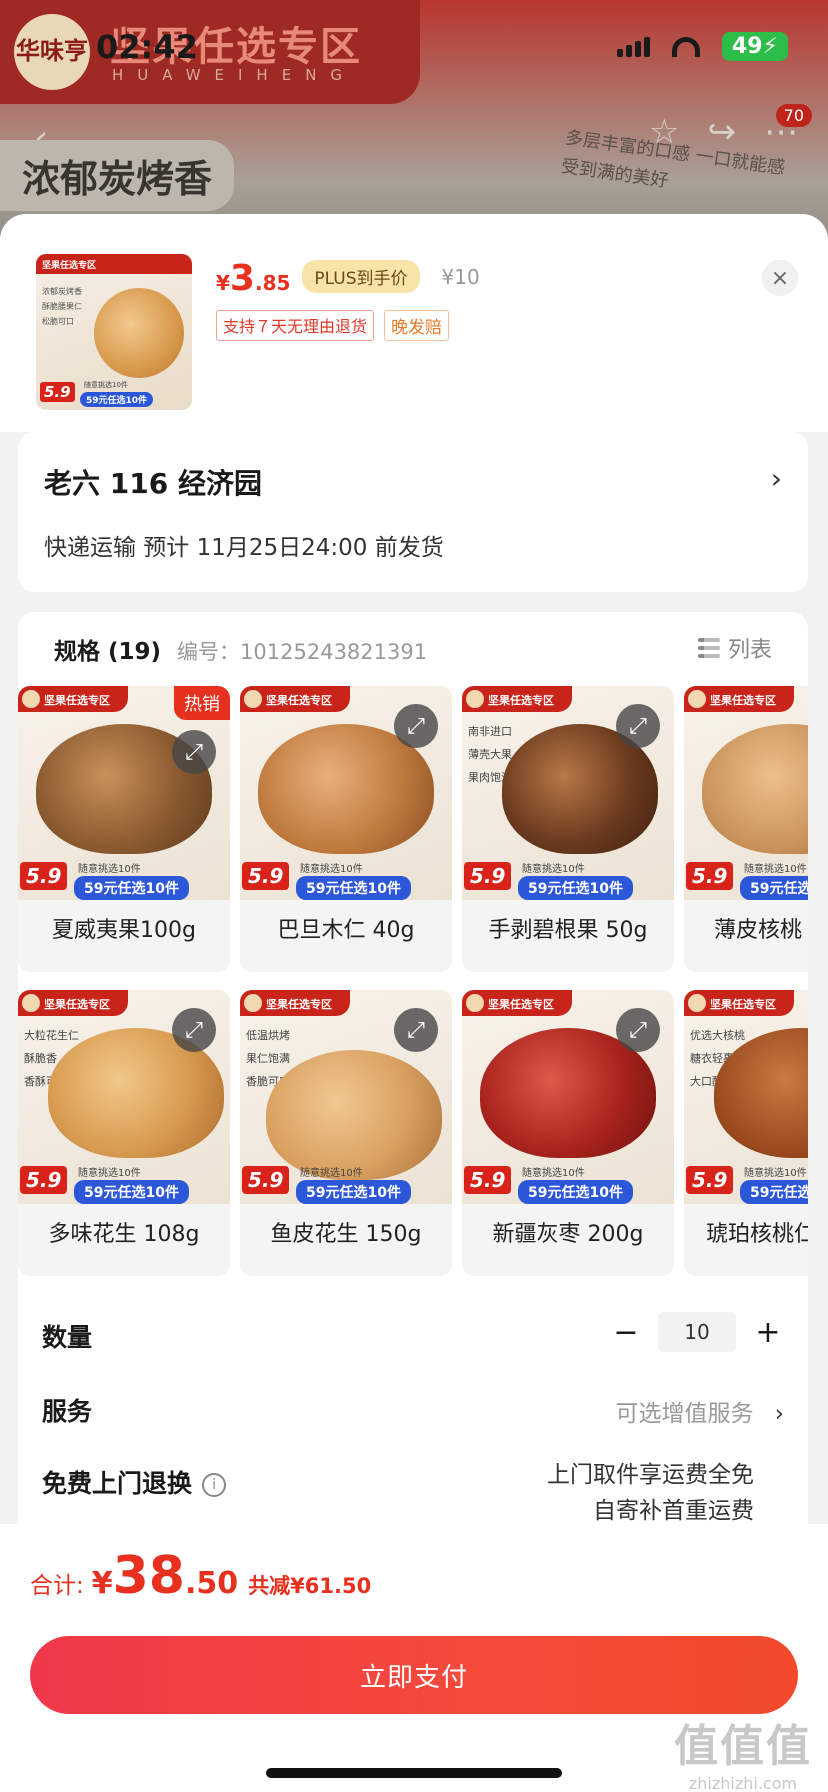 Image resolution: width=828 pixels, height=1792 pixels. Describe the element at coordinates (210, 52) in the screenshot. I see `brand-banner: 华味亨 坚果任选专区 HUAWEIHENG` at that location.